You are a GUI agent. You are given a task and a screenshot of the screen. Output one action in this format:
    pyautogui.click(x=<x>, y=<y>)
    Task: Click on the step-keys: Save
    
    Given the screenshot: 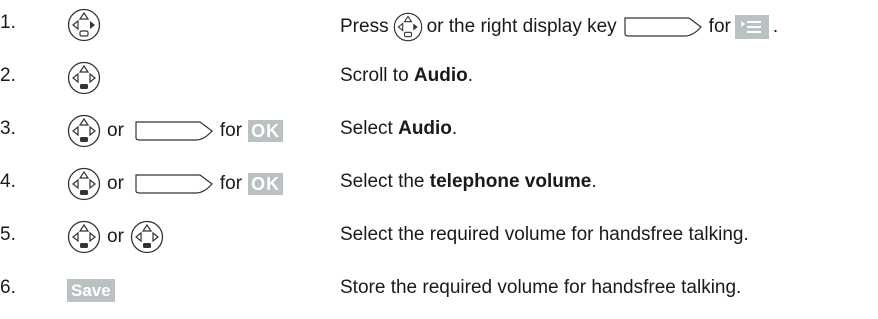 What is the action you would take?
    pyautogui.click(x=91, y=290)
    